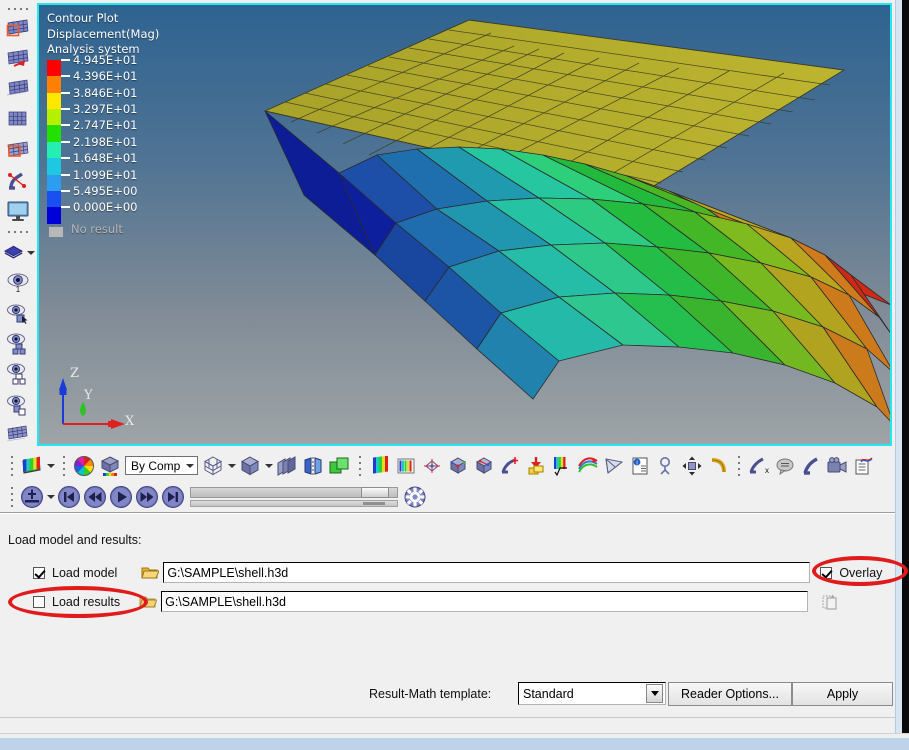 This screenshot has width=909, height=750. I want to click on load-results-path-value: G:\SAMPLE\shell.h3d, so click(226, 601).